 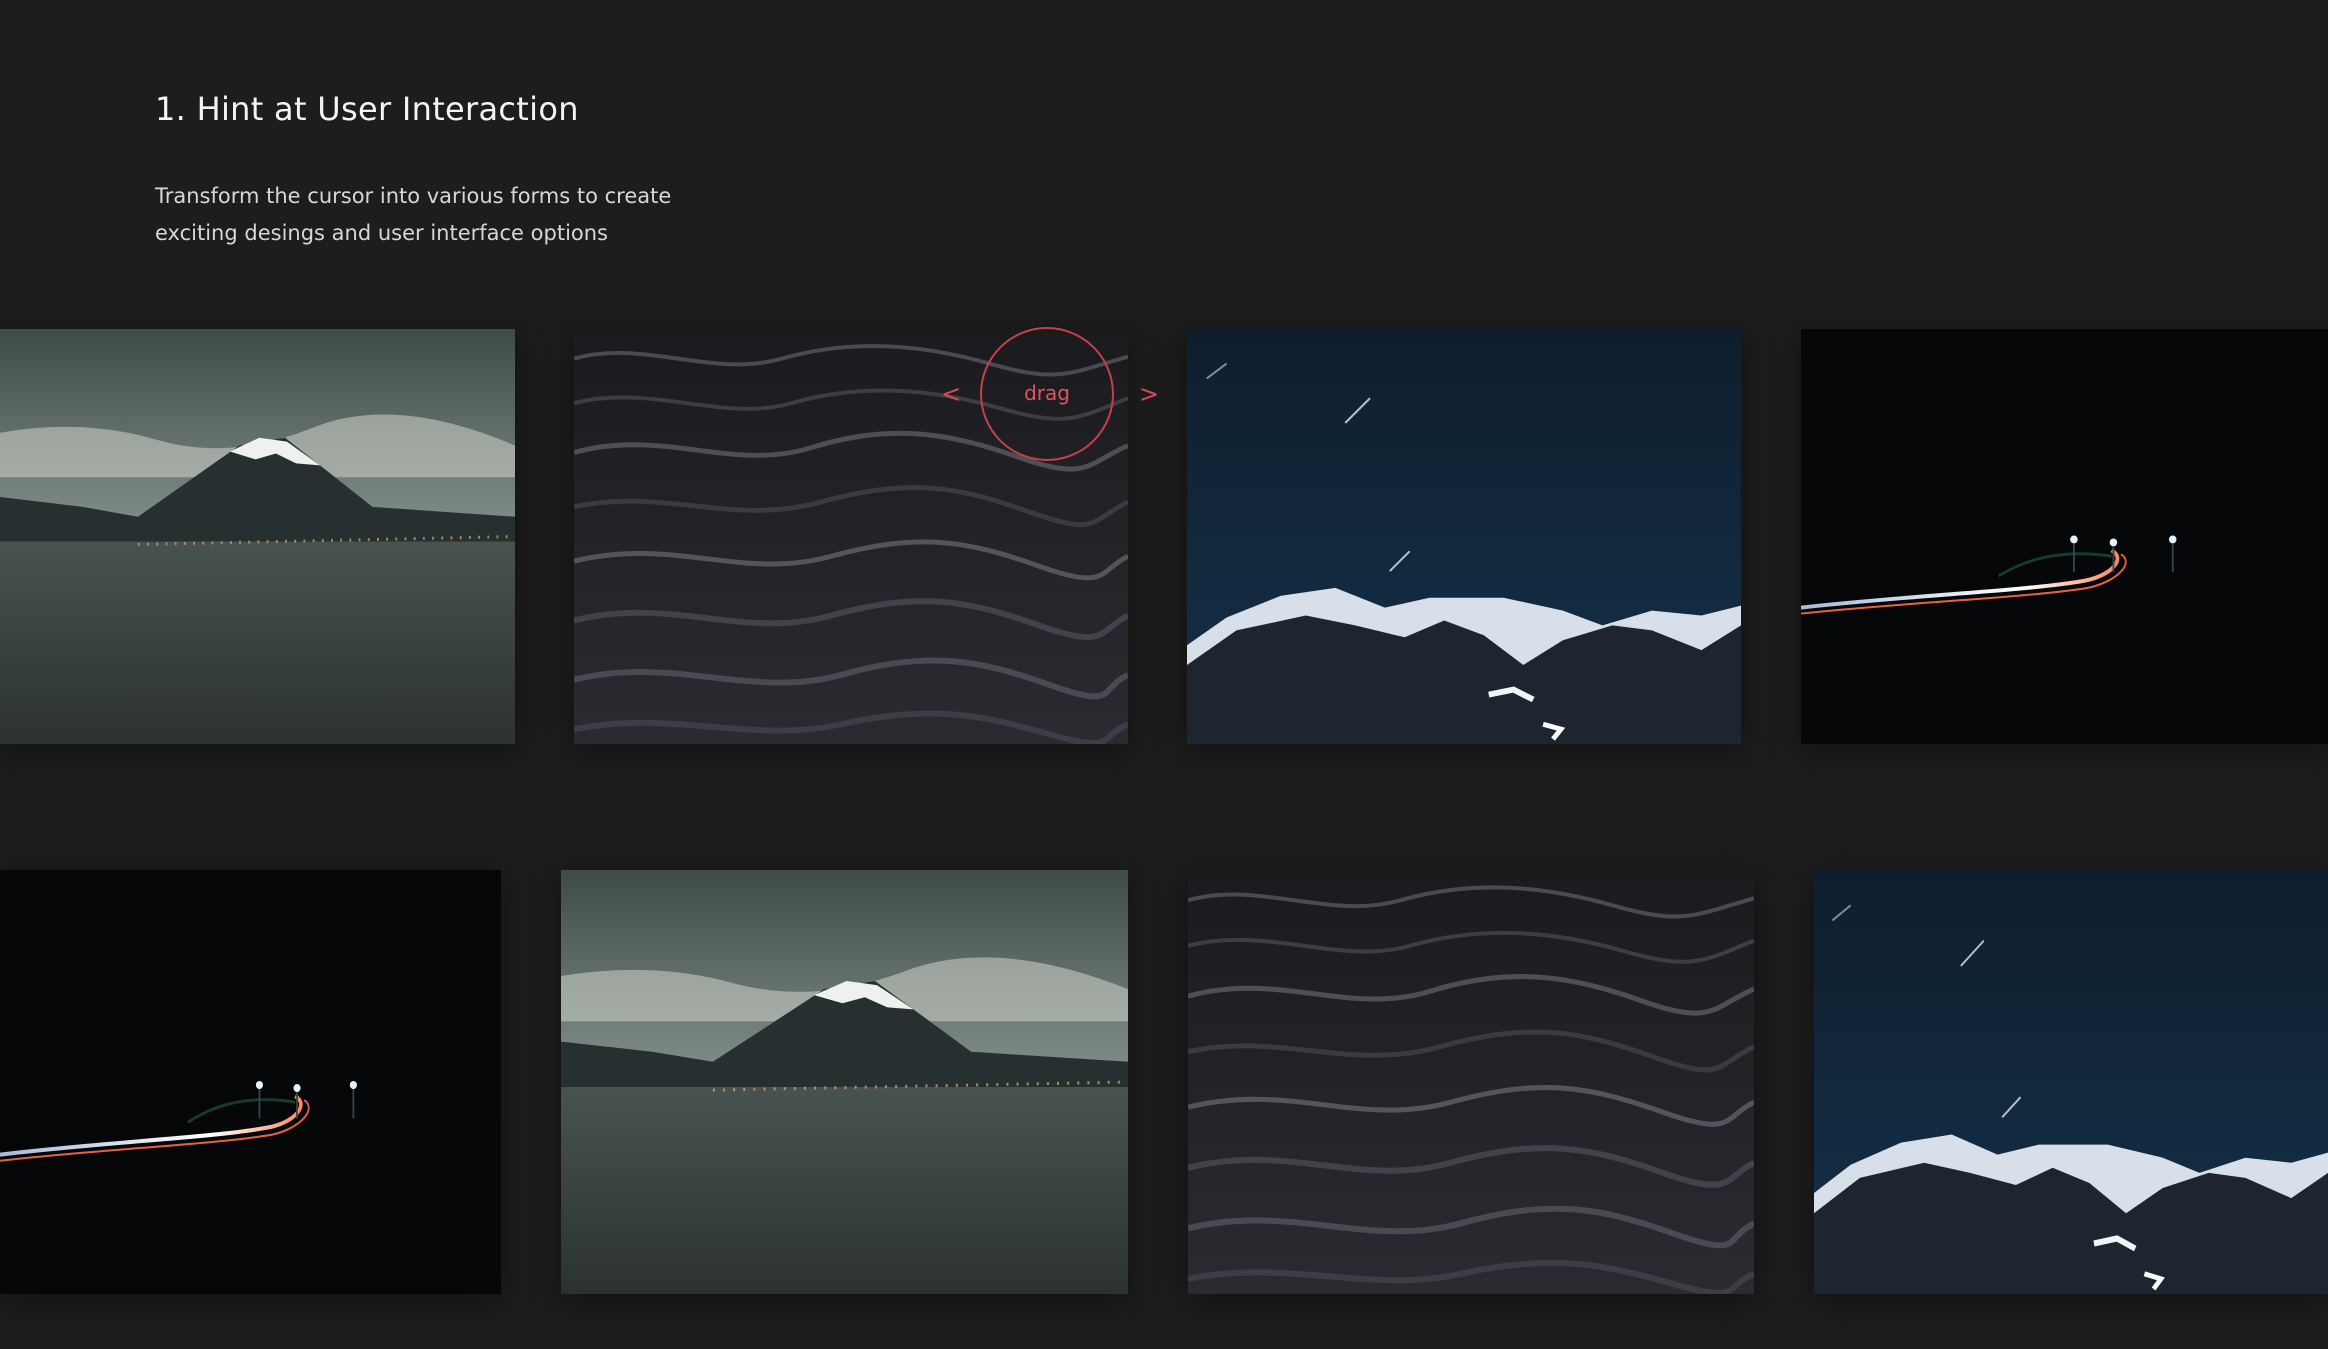 I want to click on gallery-image-ocean-waves-row2, so click(x=1471, y=1082).